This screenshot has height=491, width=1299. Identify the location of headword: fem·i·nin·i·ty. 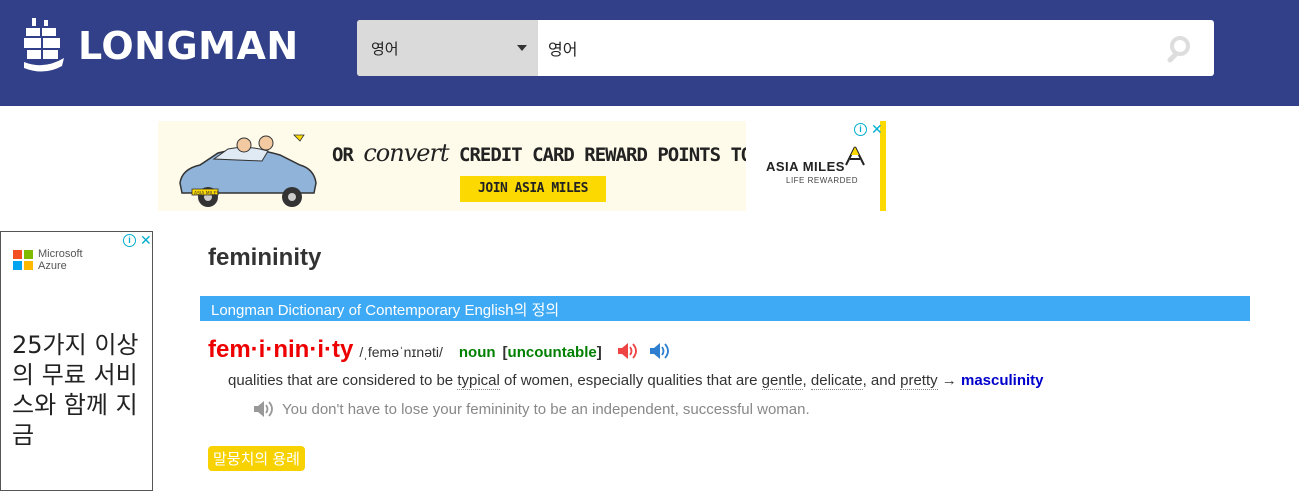
(281, 349).